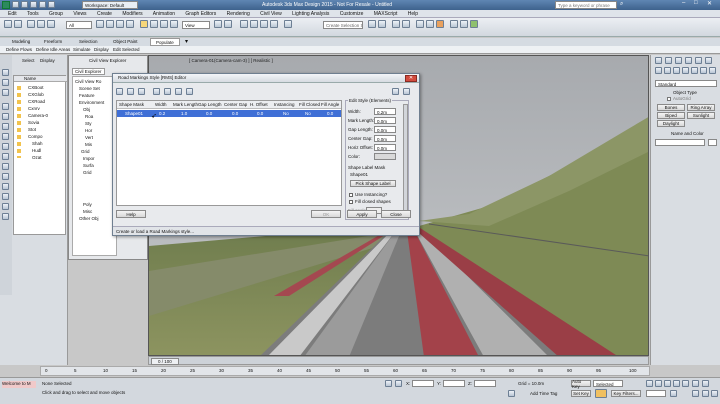  Describe the element at coordinates (35, 136) in the screenshot. I see `list-item: Compo` at that location.